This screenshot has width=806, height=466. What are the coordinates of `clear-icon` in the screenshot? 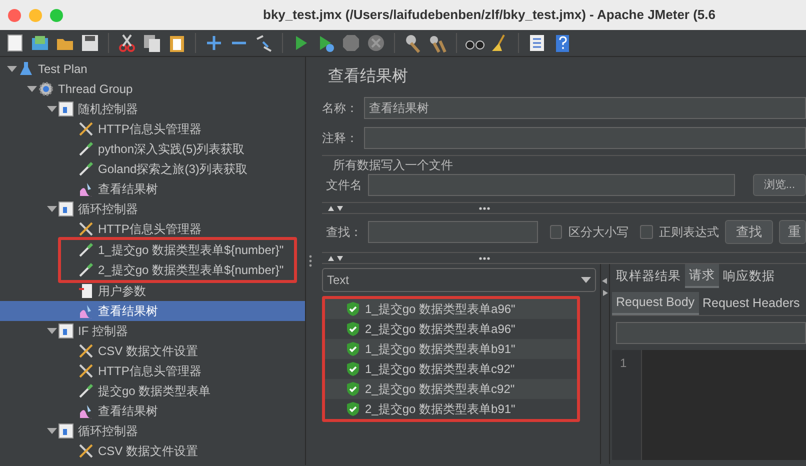 It's located at (413, 43).